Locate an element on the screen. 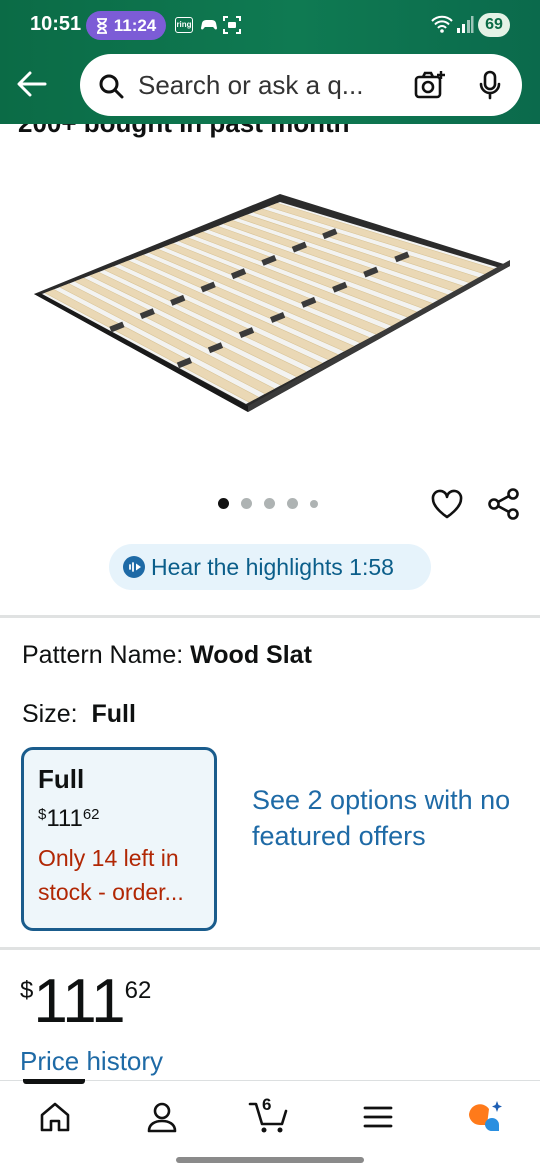  search-icon is located at coordinates (111, 86).